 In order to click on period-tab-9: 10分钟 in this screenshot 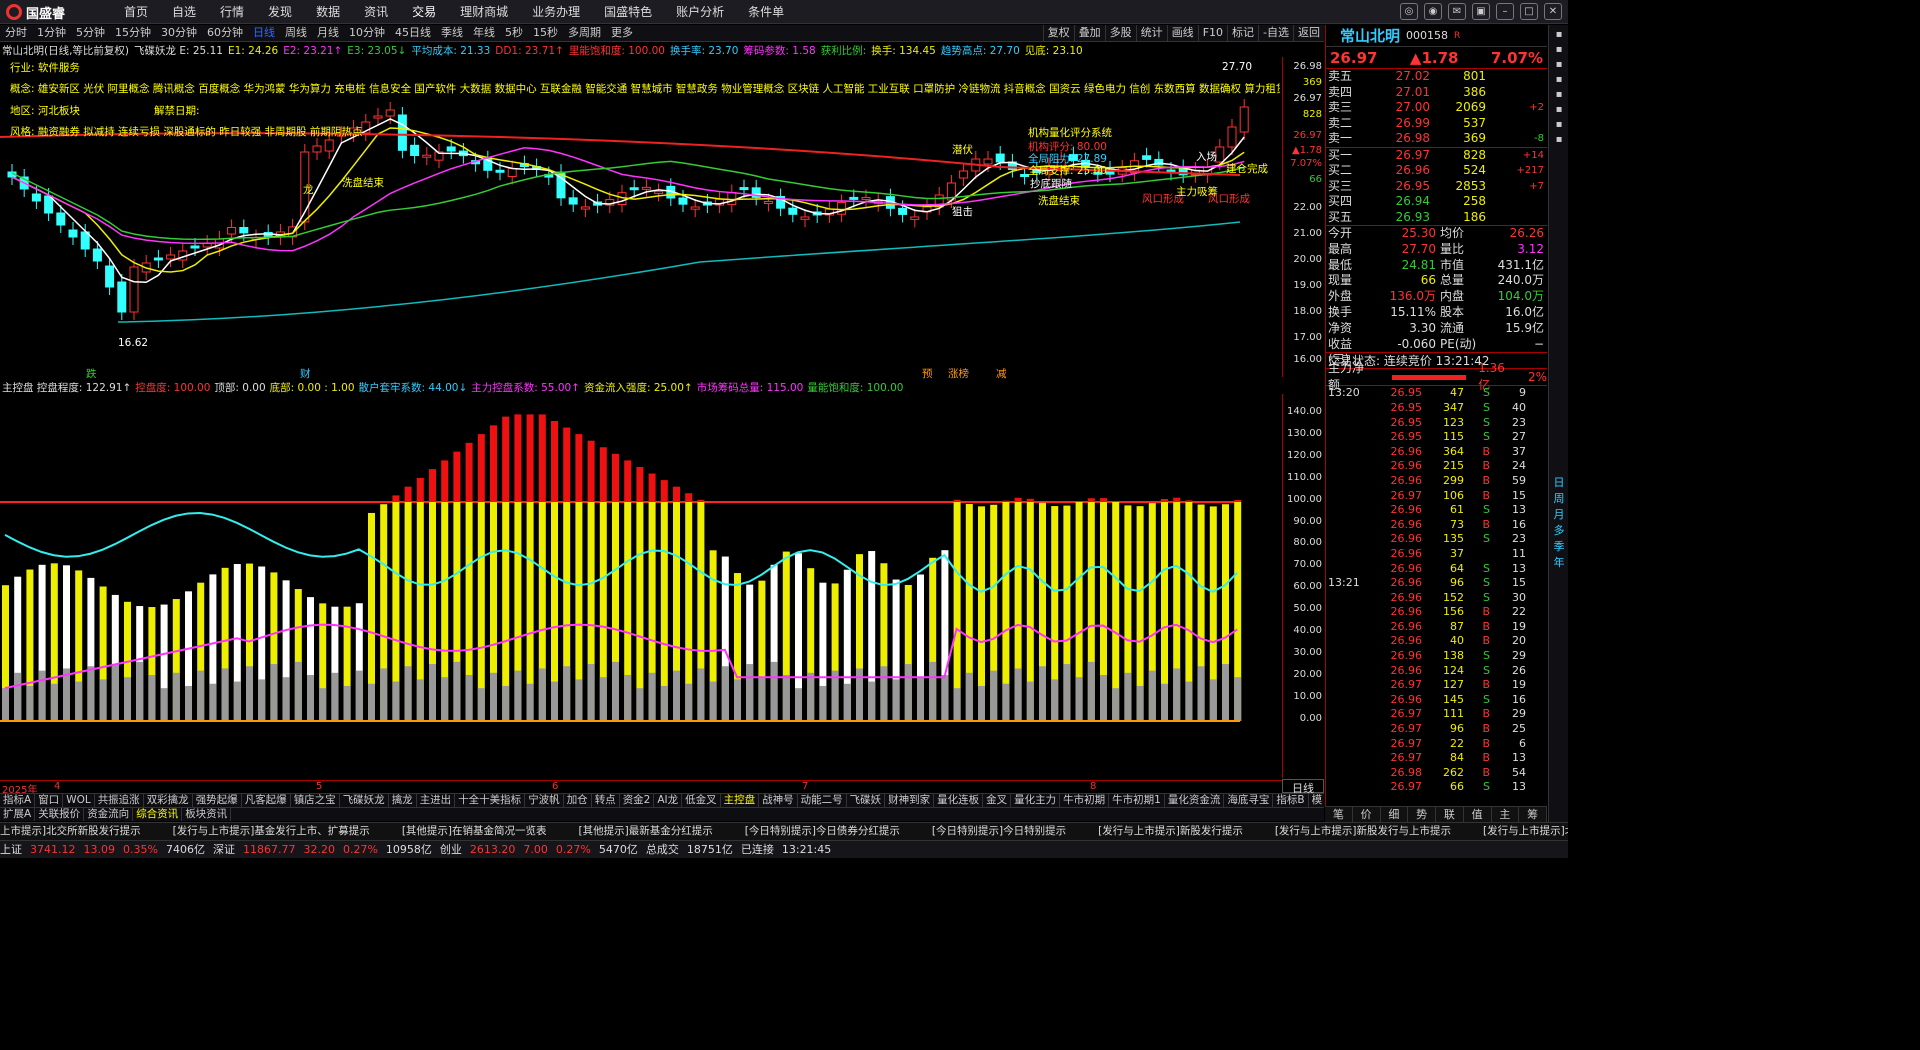, I will do `click(367, 33)`.